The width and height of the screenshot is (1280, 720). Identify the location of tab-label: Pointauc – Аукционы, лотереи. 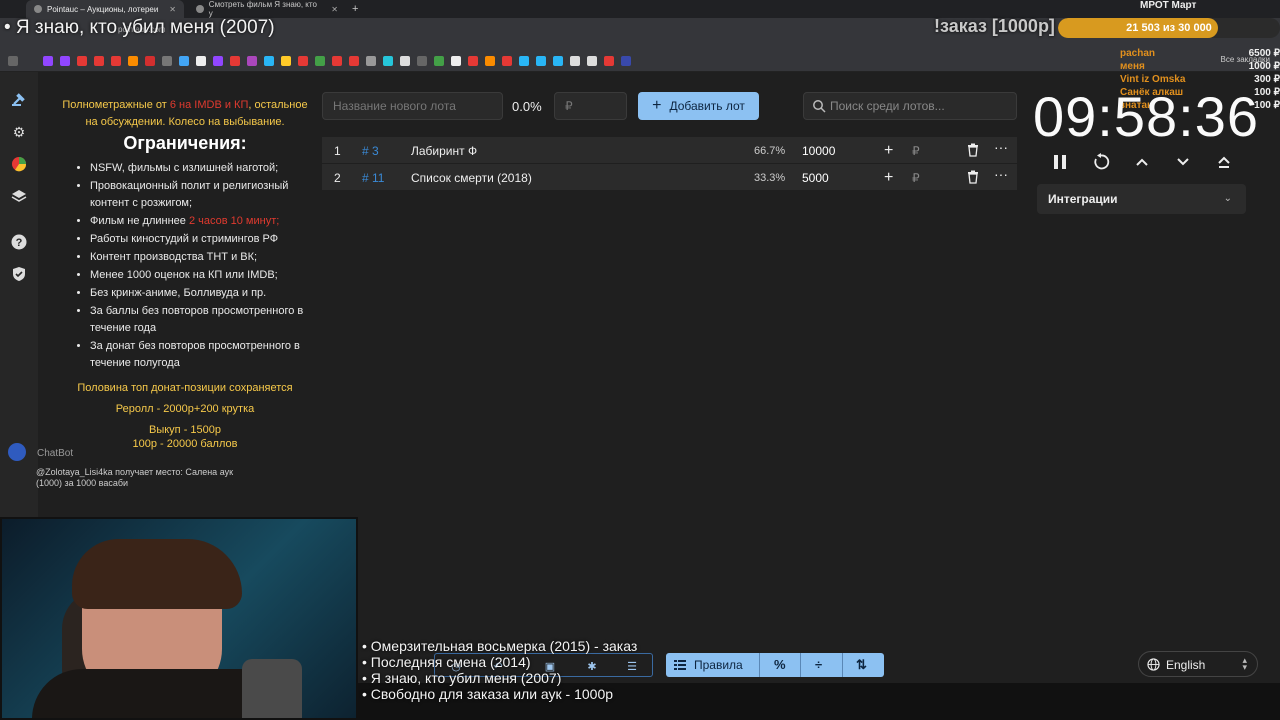
(103, 9).